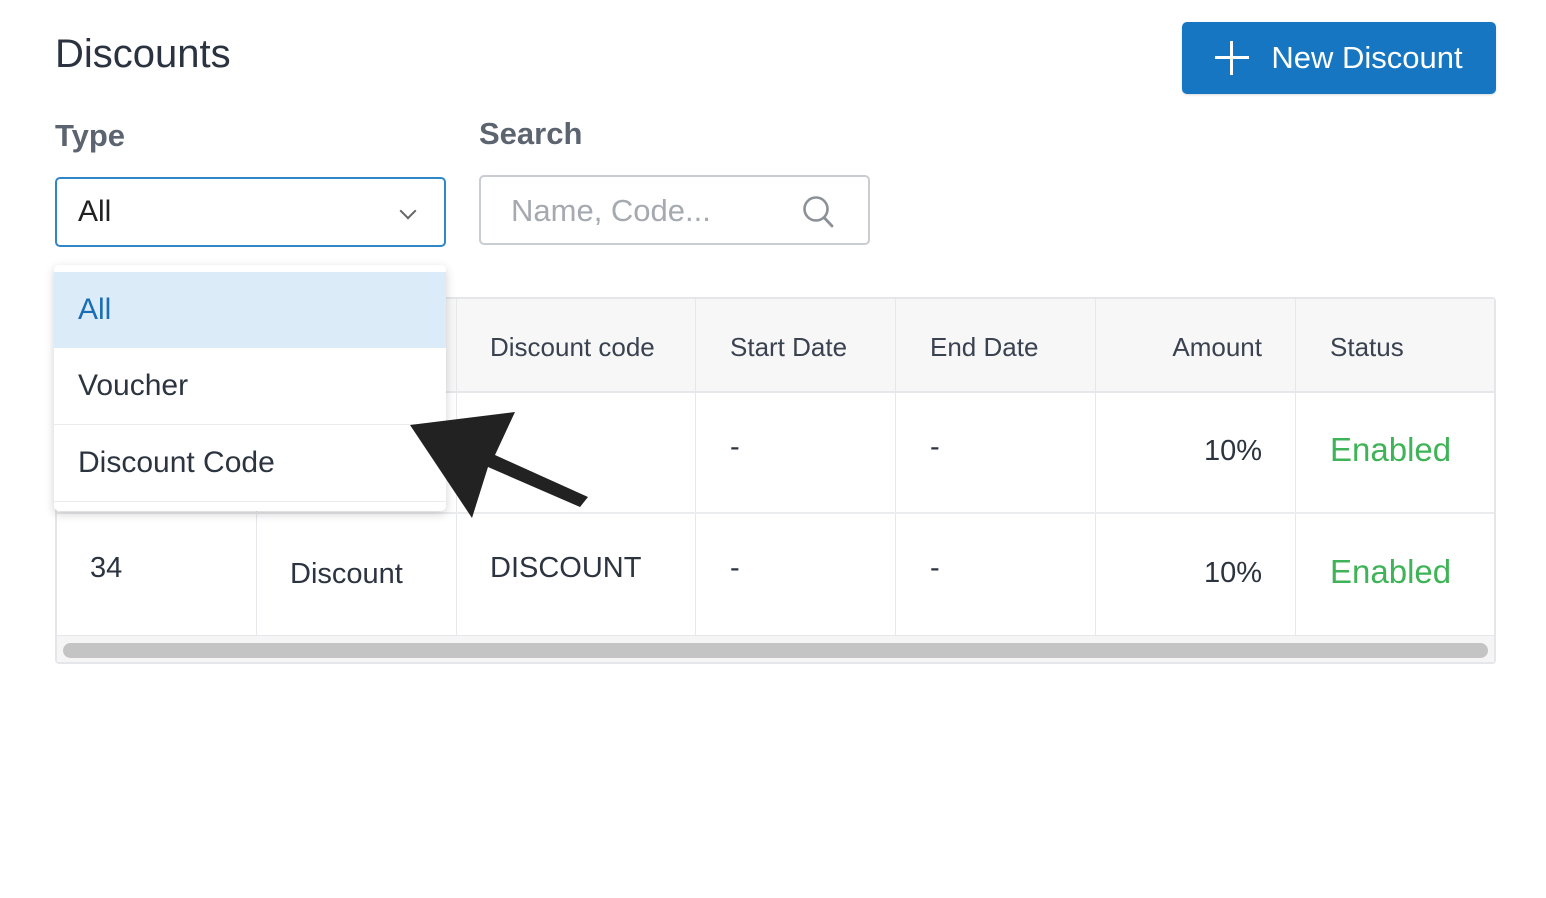 The height and width of the screenshot is (898, 1546). Describe the element at coordinates (775, 513) in the screenshot. I see `row-divider` at that location.